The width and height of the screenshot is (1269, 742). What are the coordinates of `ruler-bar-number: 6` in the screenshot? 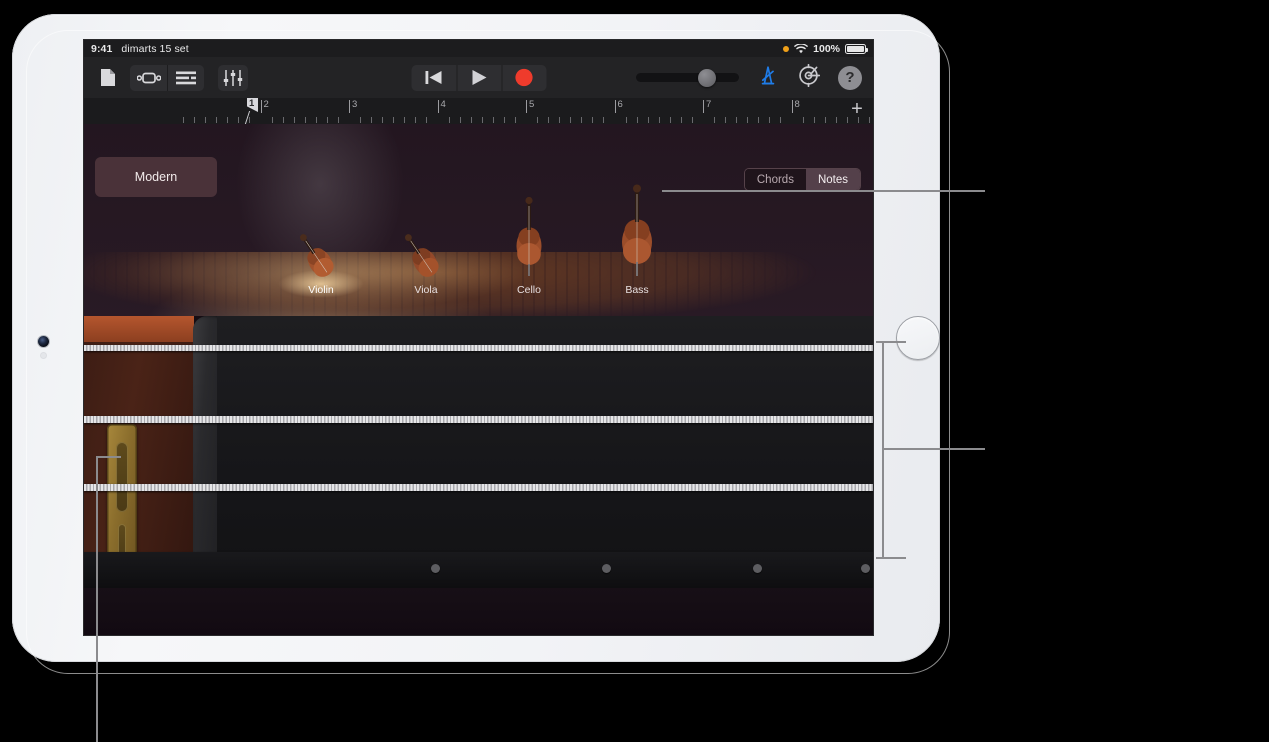 It's located at (620, 104).